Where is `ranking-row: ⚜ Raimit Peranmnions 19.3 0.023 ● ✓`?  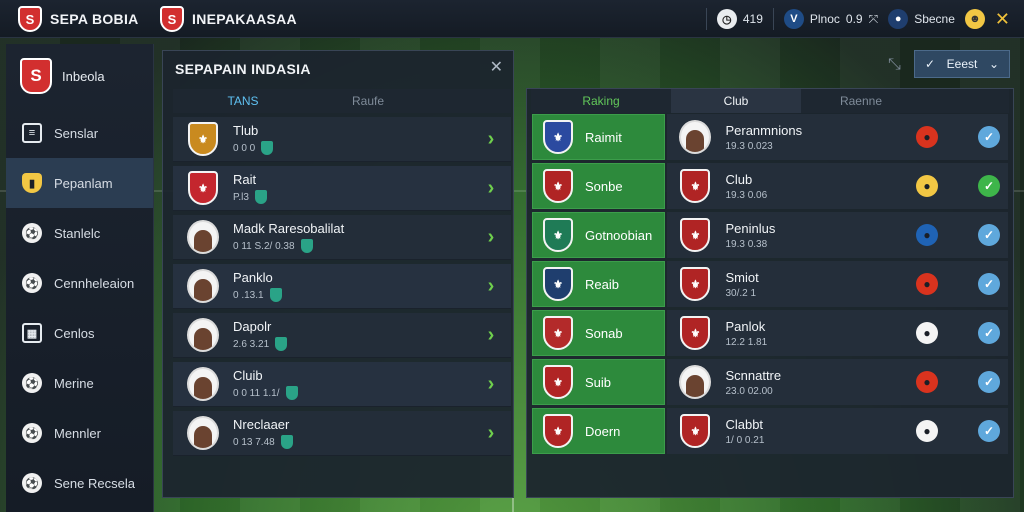 ranking-row: ⚜ Raimit Peranmnions 19.3 0.023 ● ✓ is located at coordinates (770, 138).